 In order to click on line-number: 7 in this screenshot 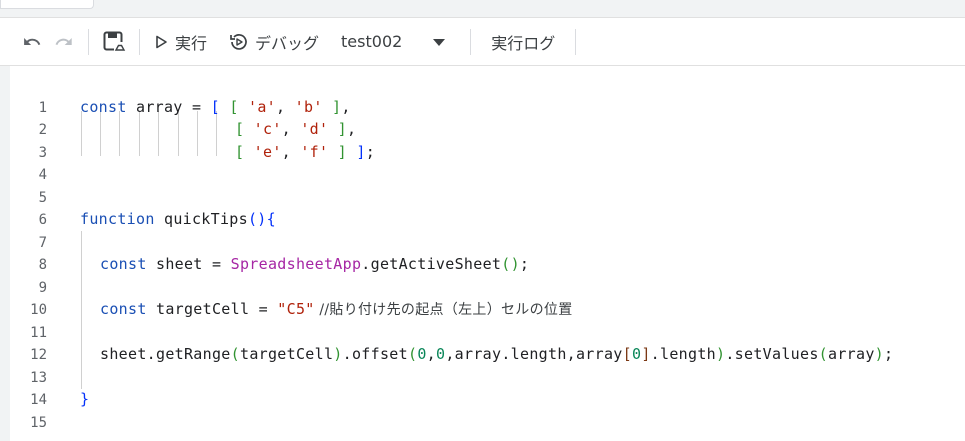, I will do `click(42, 243)`.